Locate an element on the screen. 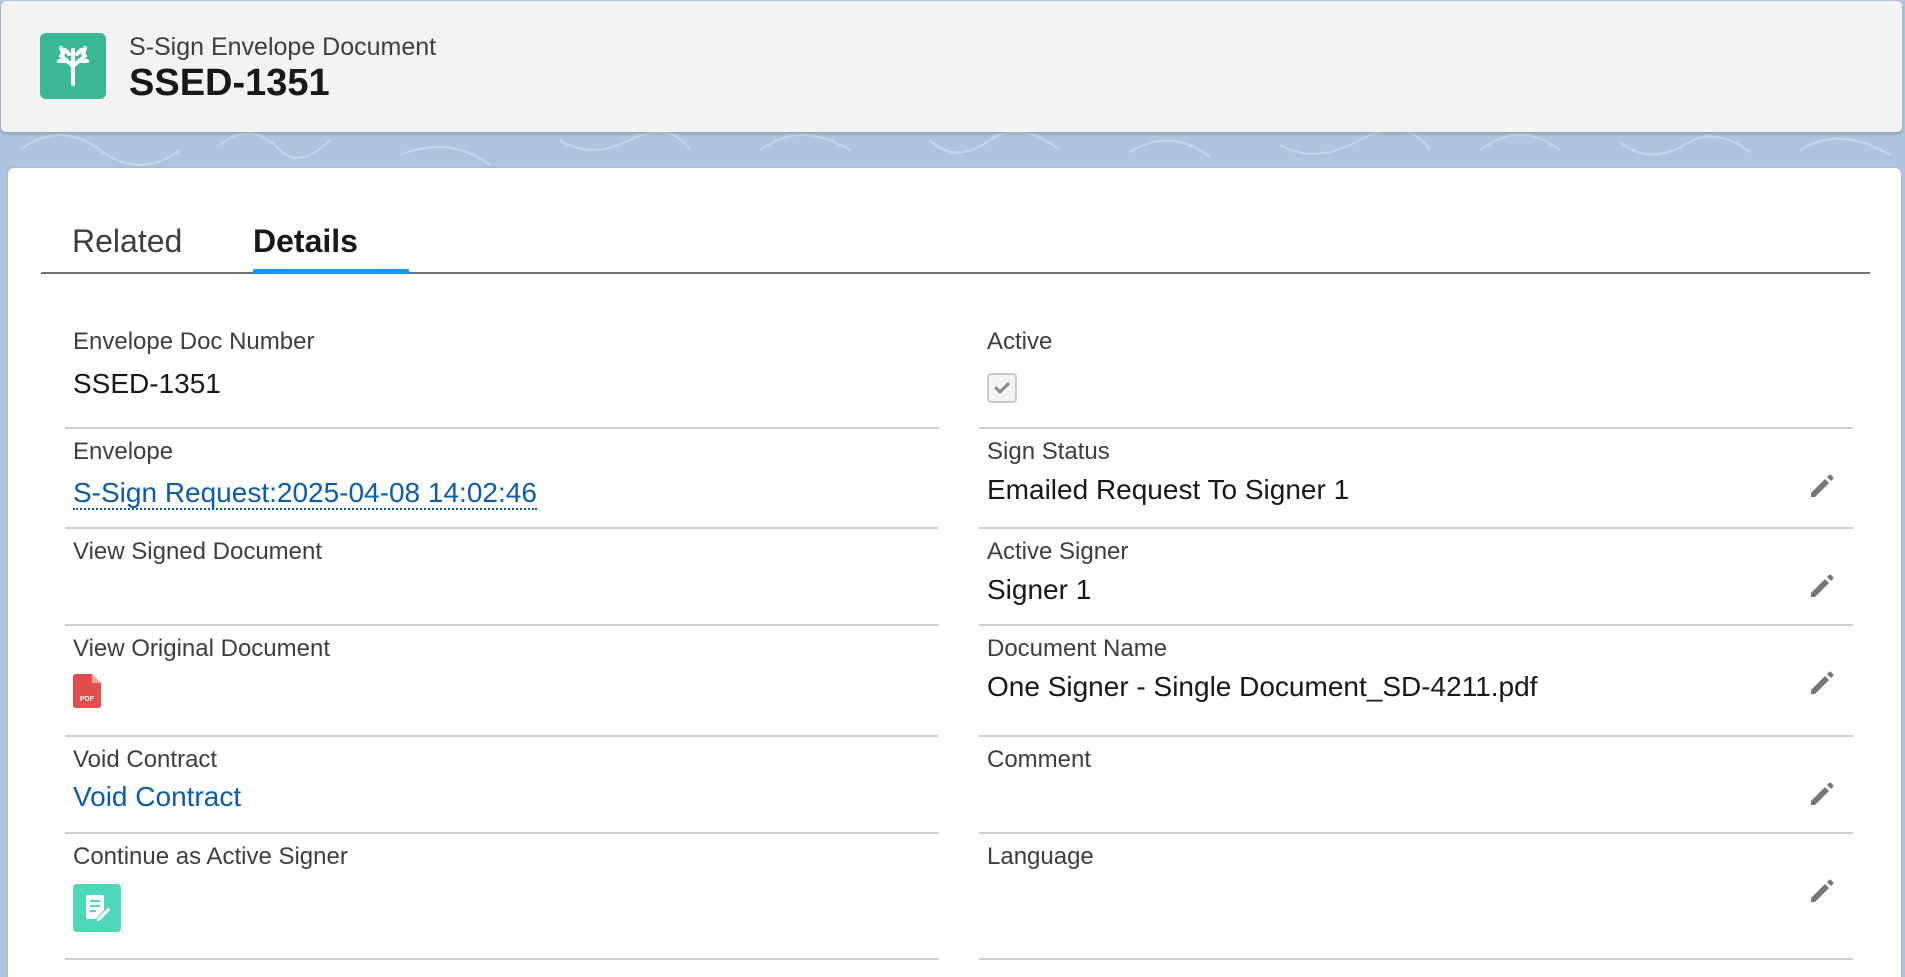 The height and width of the screenshot is (977, 1905). field-comment: Comment is located at coordinates (1416, 785).